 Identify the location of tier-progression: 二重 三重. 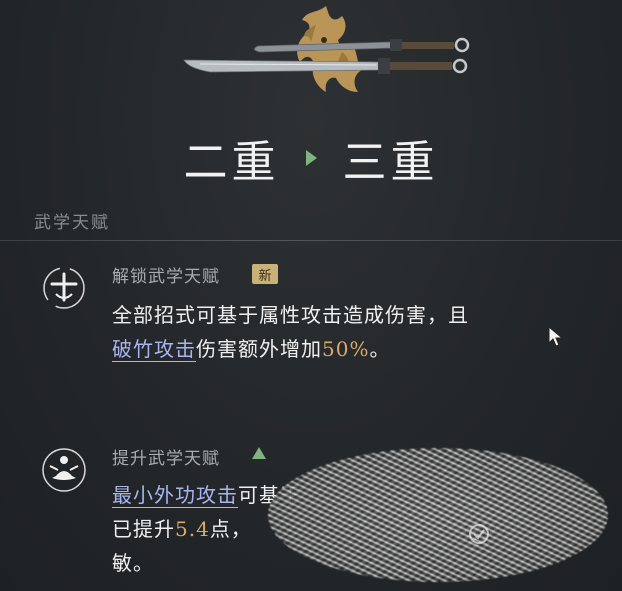
(311, 158).